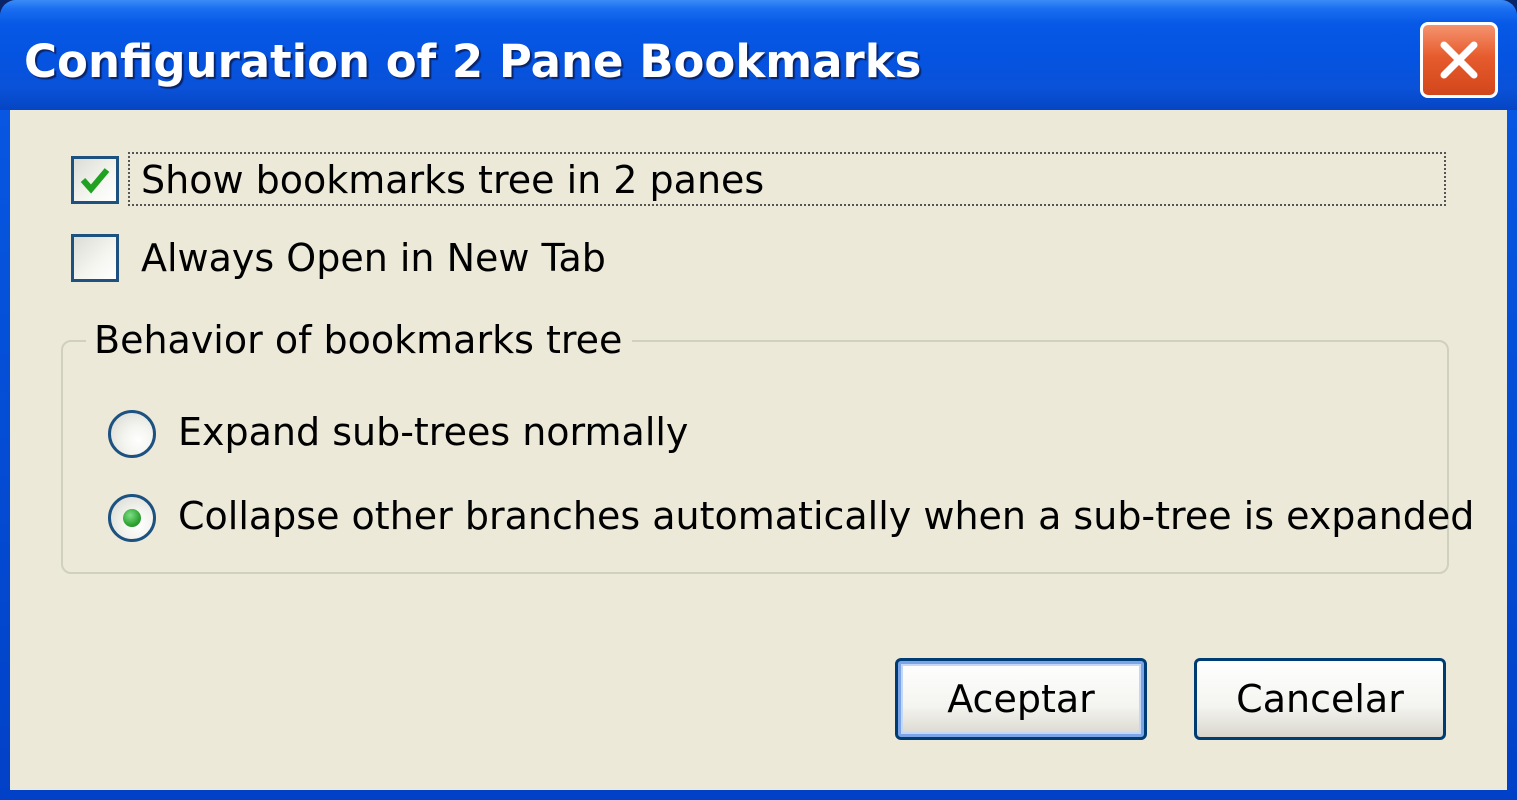 Image resolution: width=1517 pixels, height=800 pixels. What do you see at coordinates (95, 258) in the screenshot?
I see `always-new-tab-checkbox` at bounding box center [95, 258].